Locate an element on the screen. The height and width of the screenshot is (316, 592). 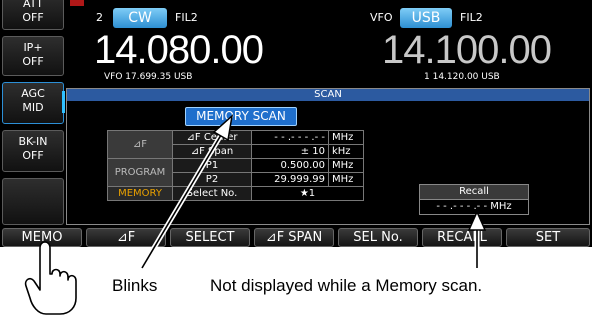
not-displayed-callout: Not displayed while a Memory scan. is located at coordinates (346, 285).